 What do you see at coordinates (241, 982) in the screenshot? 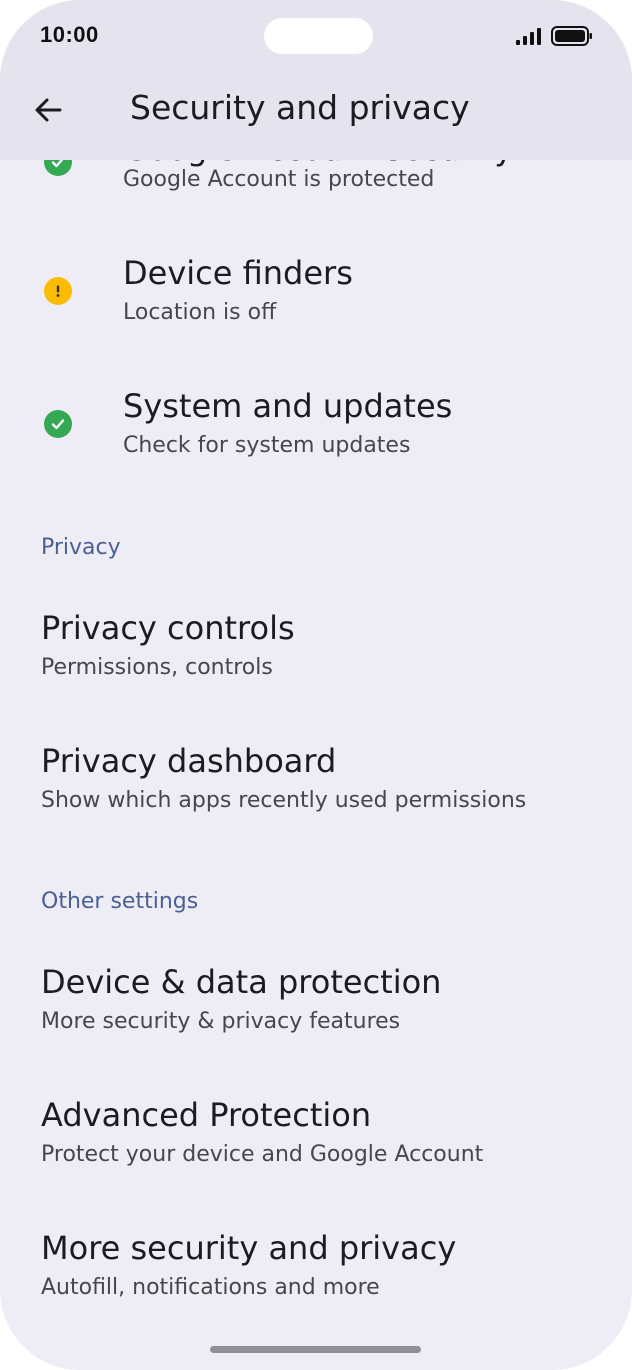
I see `item-title: Device & data protection` at bounding box center [241, 982].